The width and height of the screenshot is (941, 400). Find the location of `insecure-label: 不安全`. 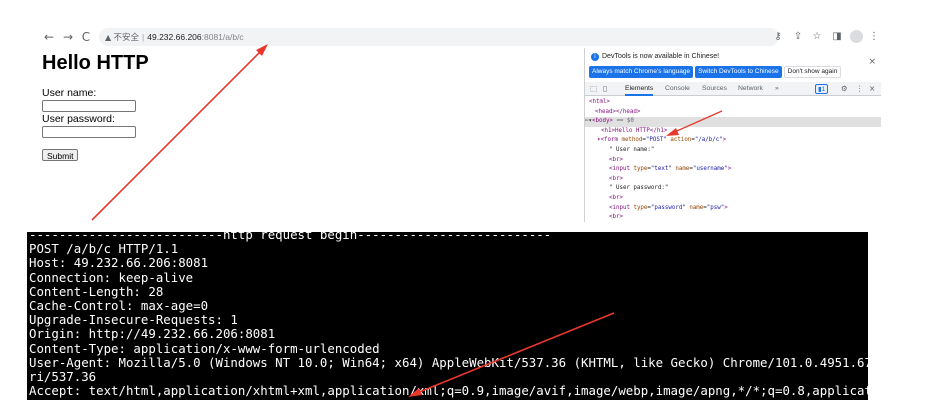

insecure-label: 不安全 is located at coordinates (127, 37).